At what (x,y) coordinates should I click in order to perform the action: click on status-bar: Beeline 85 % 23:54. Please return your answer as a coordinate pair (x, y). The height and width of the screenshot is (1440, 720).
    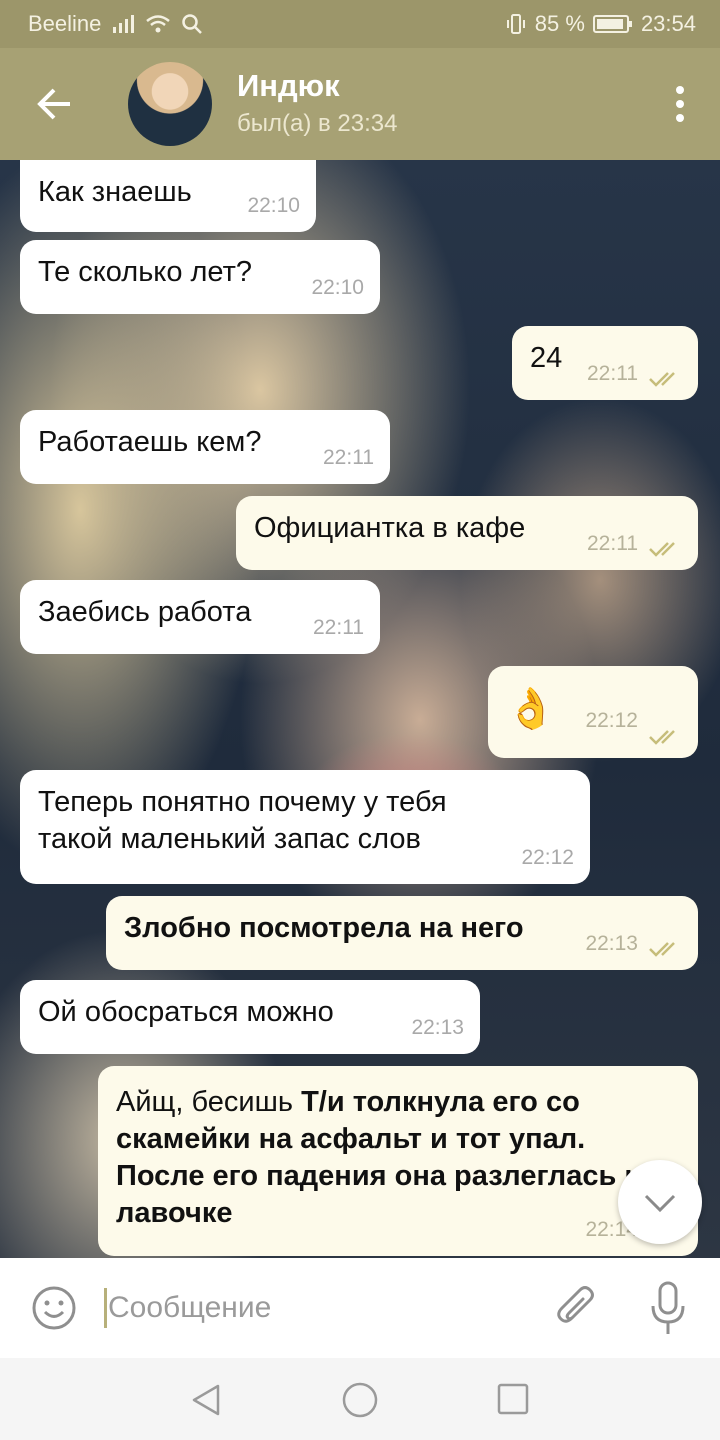
    Looking at the image, I should click on (360, 24).